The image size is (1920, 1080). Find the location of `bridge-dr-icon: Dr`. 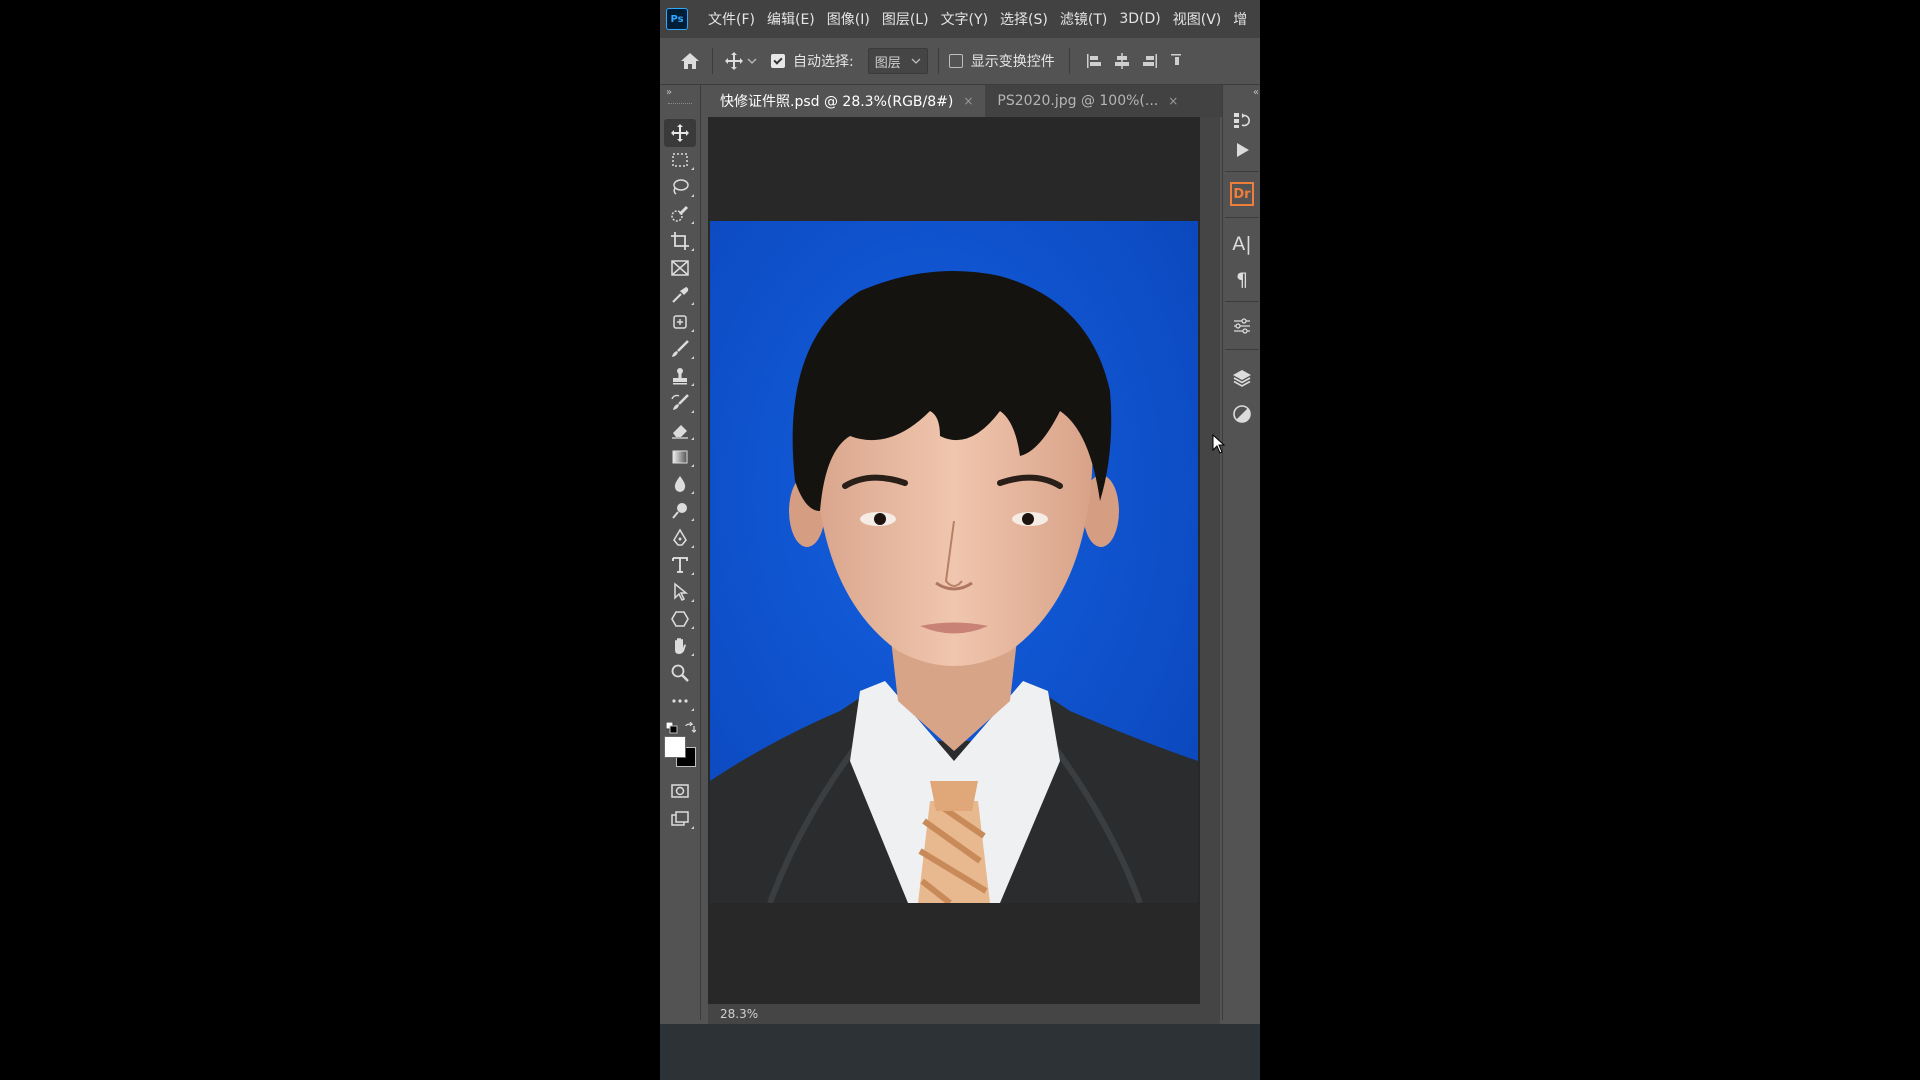

bridge-dr-icon: Dr is located at coordinates (1242, 194).